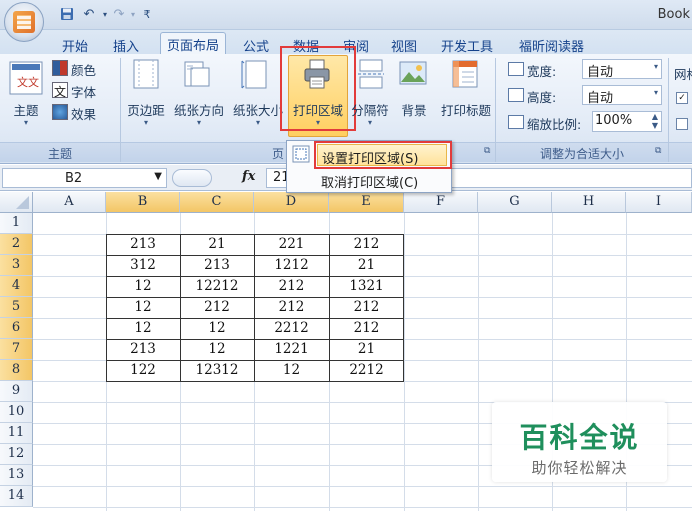  What do you see at coordinates (83, 69) in the screenshot?
I see `theme-colors-button: 颜色` at bounding box center [83, 69].